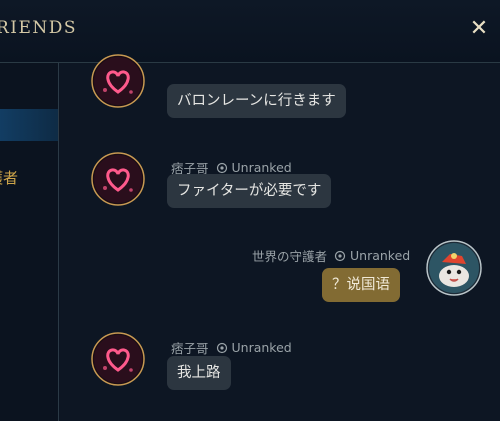 The height and width of the screenshot is (421, 500). I want to click on message-bubble: 我上路, so click(199, 373).